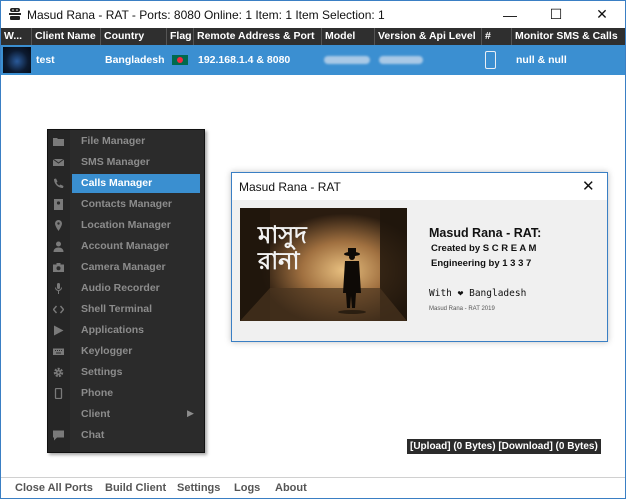  I want to click on menu-item-applications: Applications, so click(125, 330).